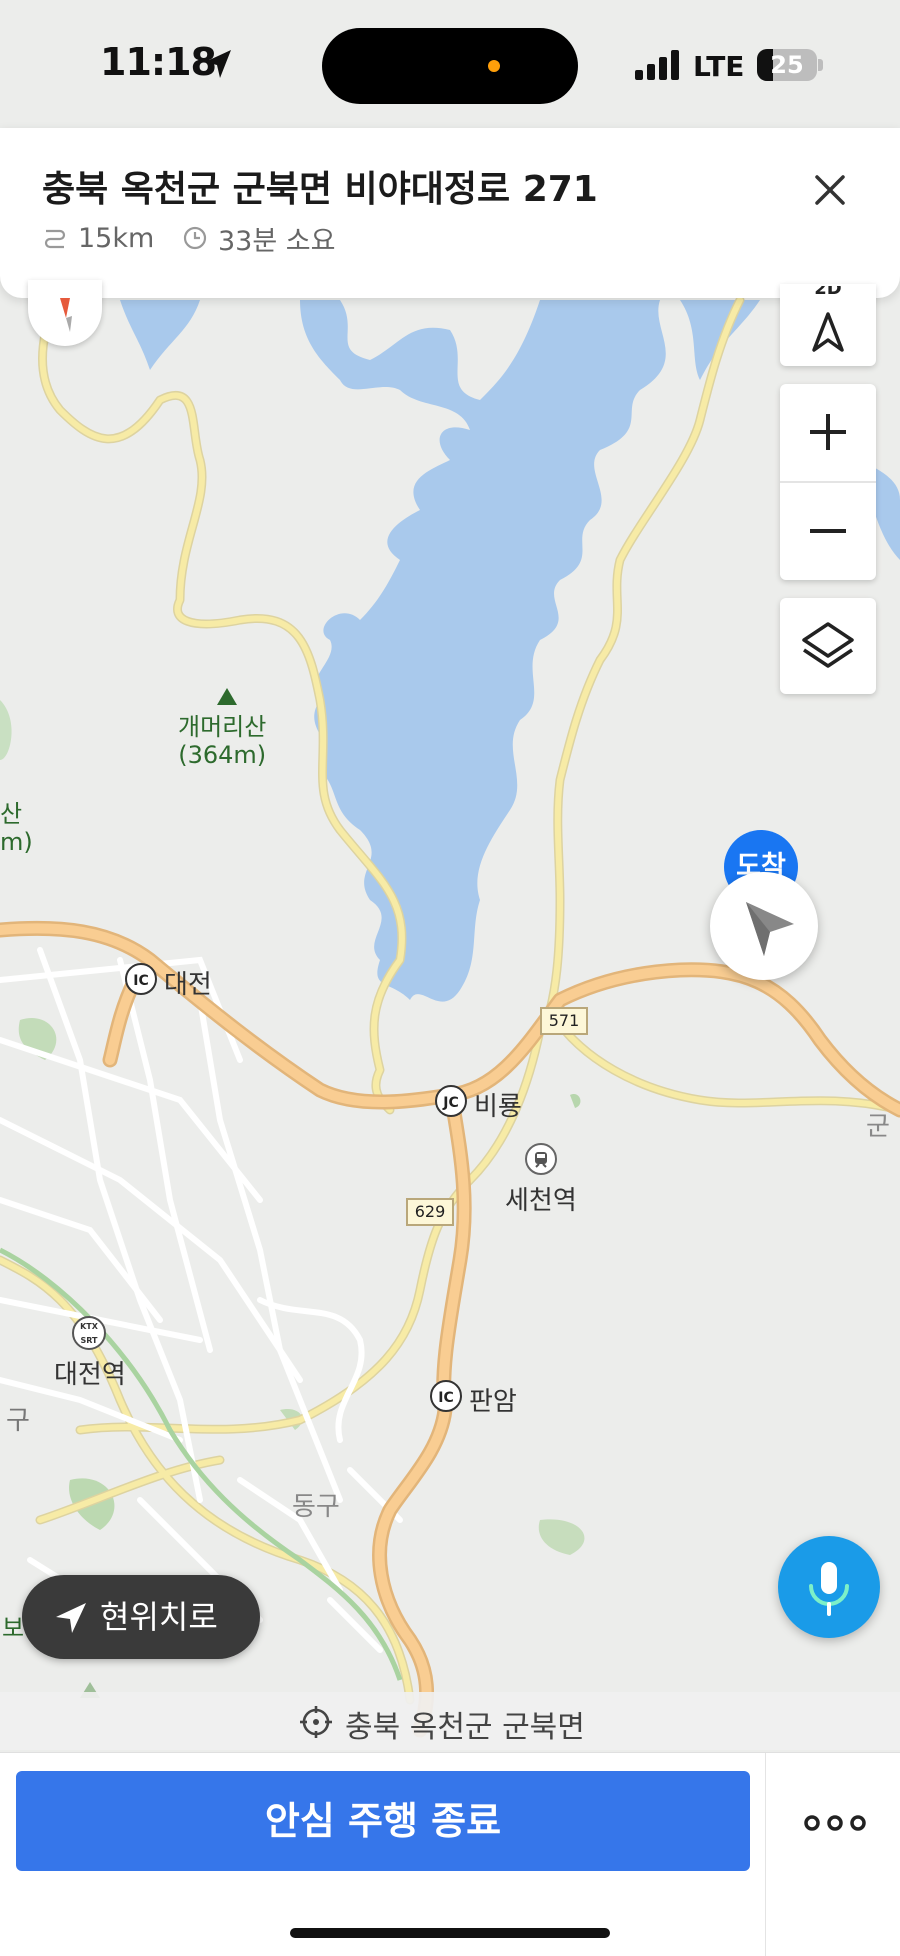  I want to click on plus-icon, so click(828, 432).